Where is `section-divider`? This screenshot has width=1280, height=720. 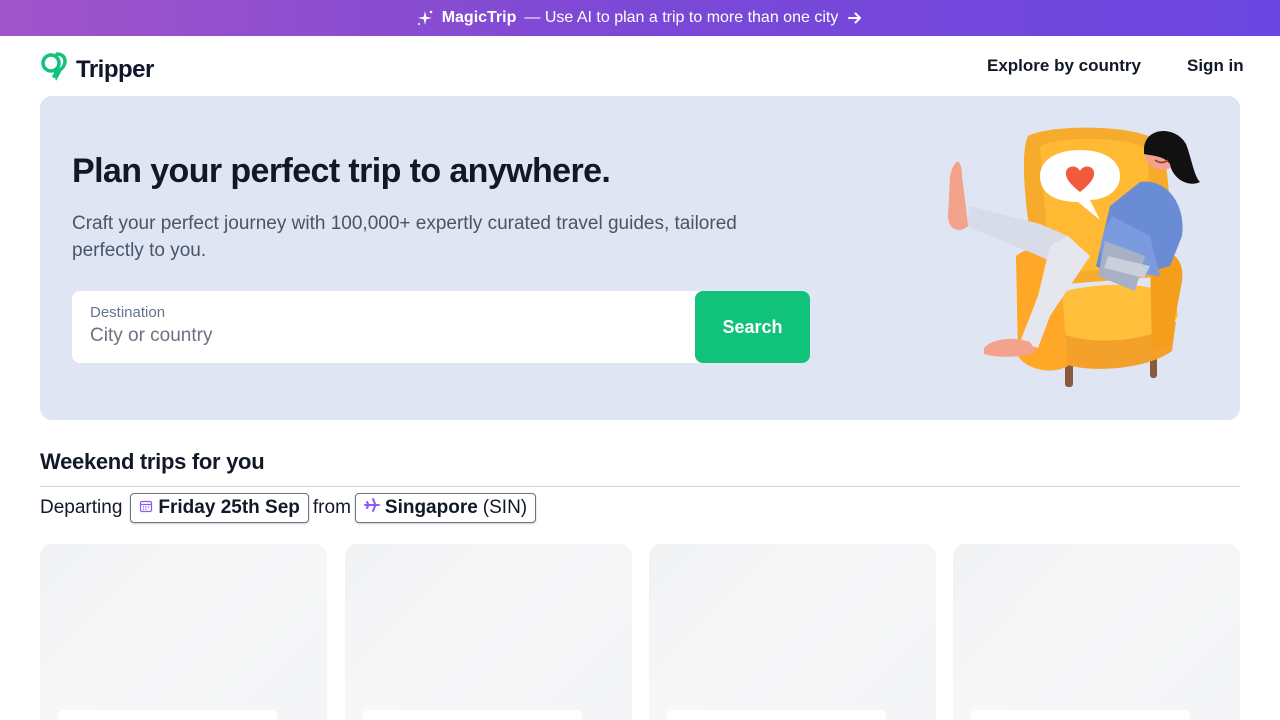
section-divider is located at coordinates (640, 486).